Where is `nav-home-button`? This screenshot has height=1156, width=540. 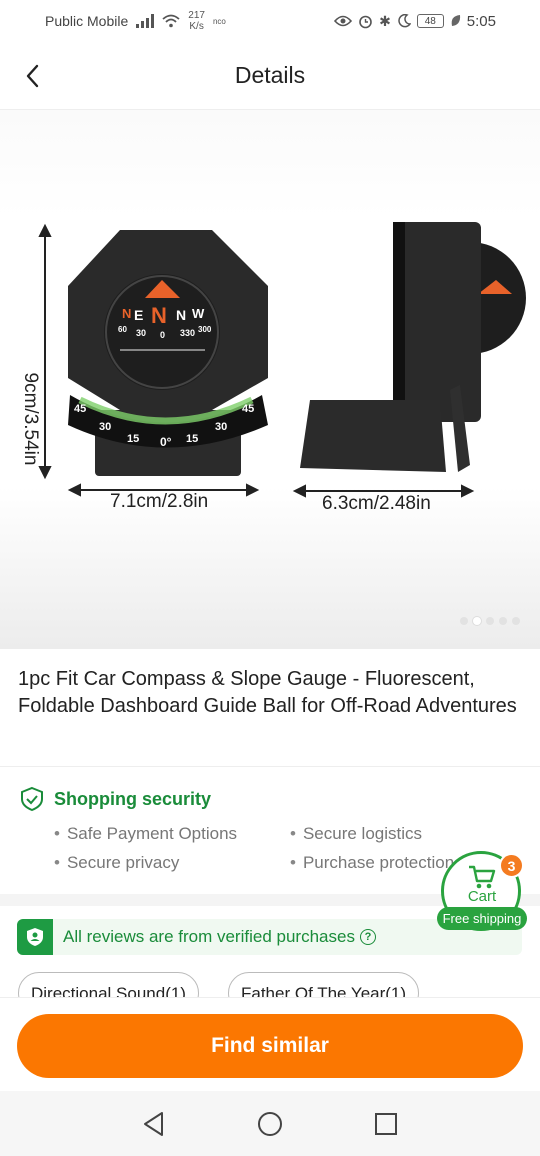 nav-home-button is located at coordinates (270, 1124).